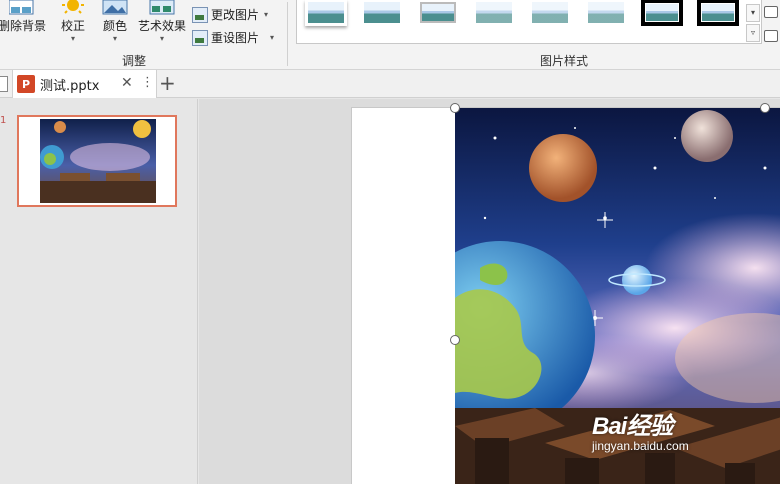 Image resolution: width=780 pixels, height=484 pixels. Describe the element at coordinates (606, 13) in the screenshot. I see `picture-style-soft-edge` at that location.